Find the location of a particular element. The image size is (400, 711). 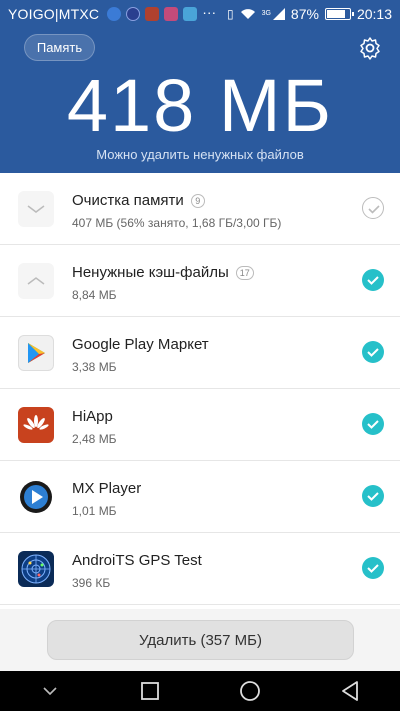

item-size: 407 МБ (56% занято, 1,68 ГБ/3,00 ГБ) is located at coordinates (177, 223).